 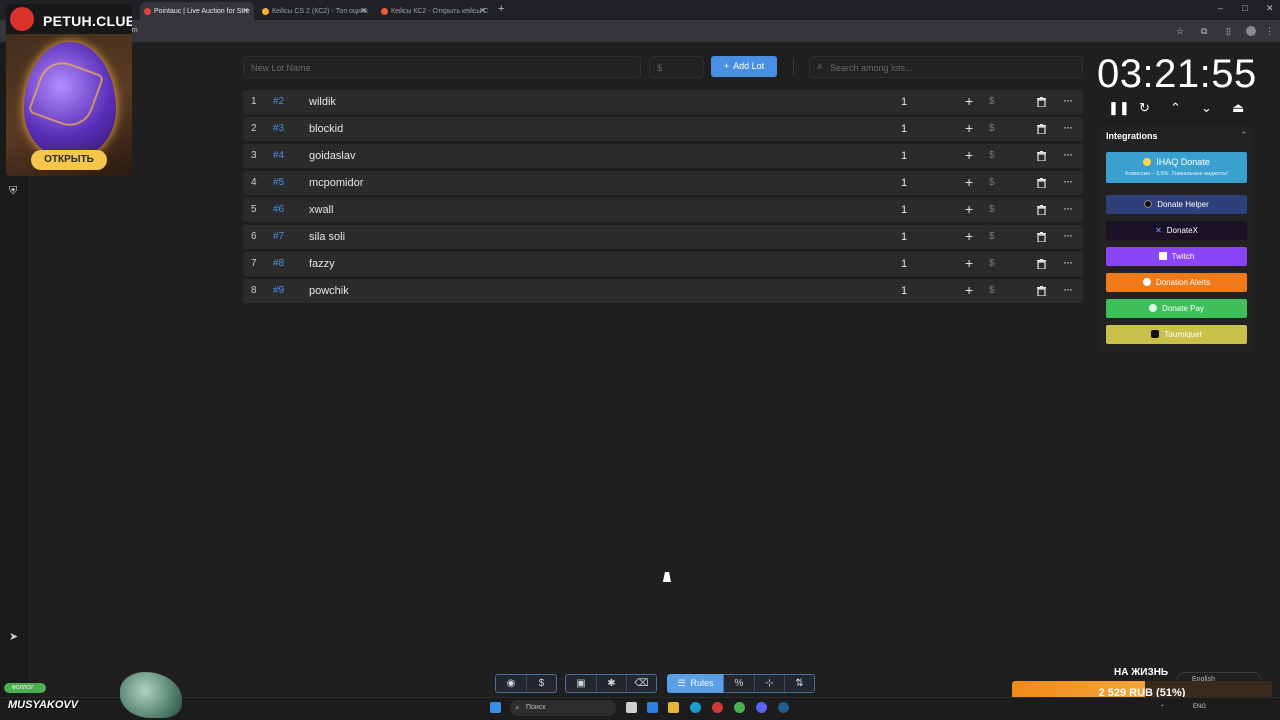 I want to click on lot-amount-input: $, so click(x=676, y=67).